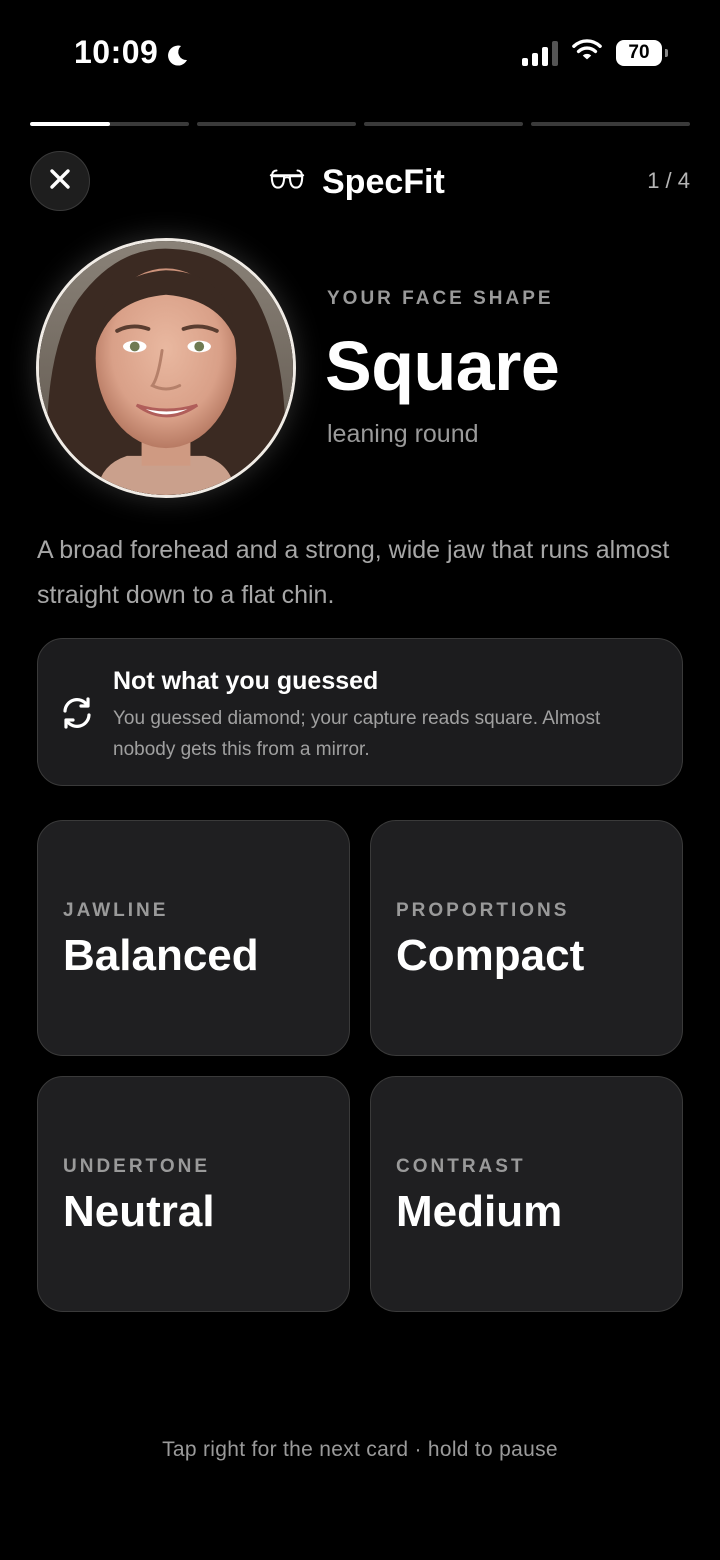 The image size is (720, 1560). I want to click on card-counter: 1 / 4, so click(668, 180).